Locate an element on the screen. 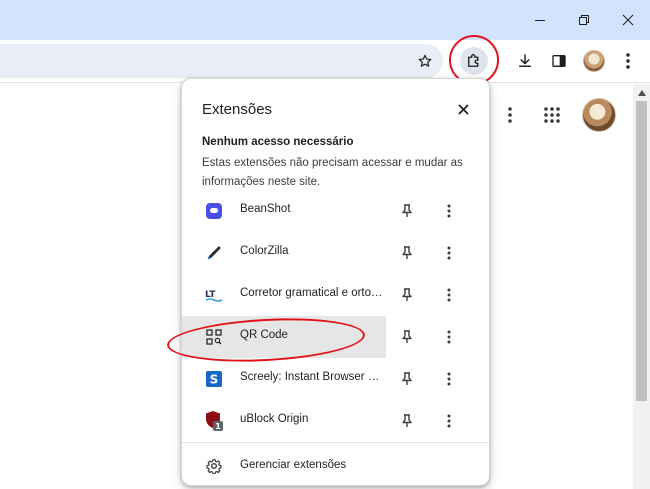 This screenshot has width=650, height=489. manage-extensions-button: Gerenciar extensões is located at coordinates (335, 466).